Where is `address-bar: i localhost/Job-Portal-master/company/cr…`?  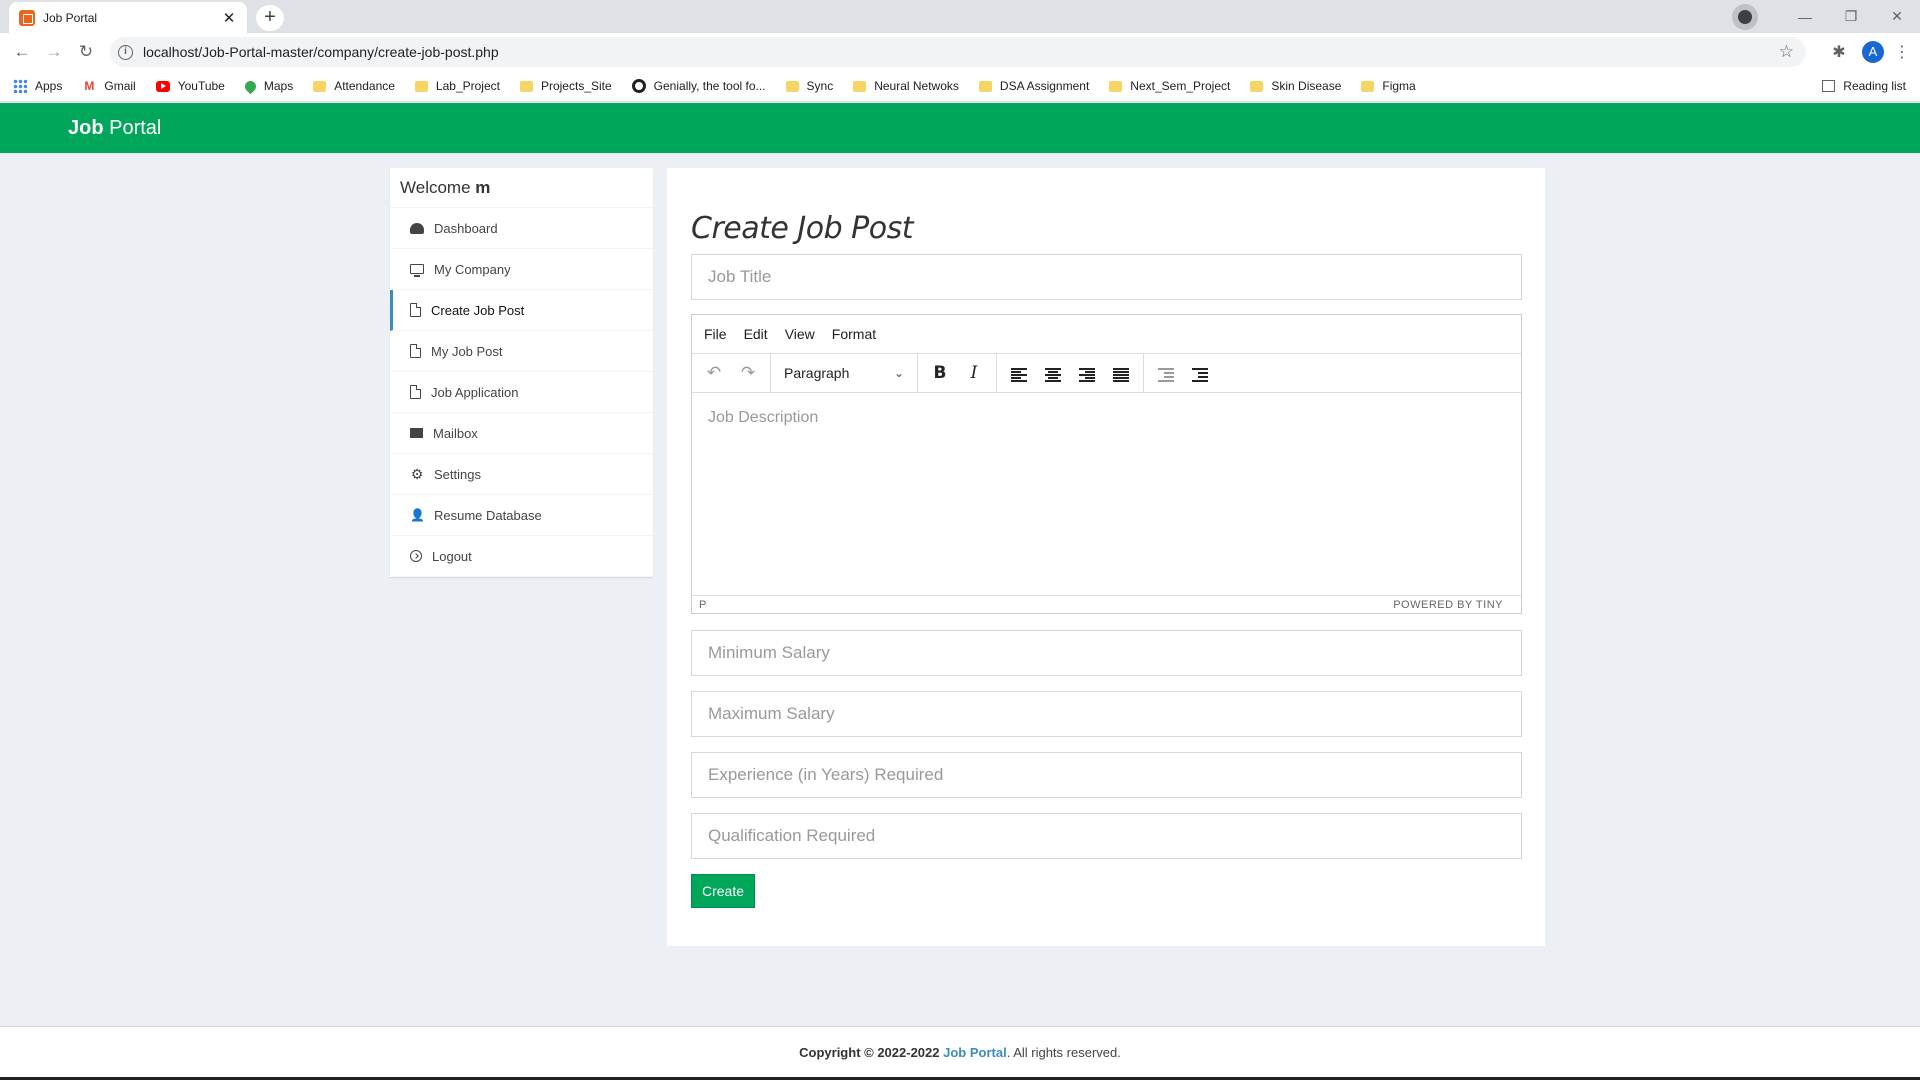 address-bar: i localhost/Job-Portal-master/company/cr… is located at coordinates (958, 52).